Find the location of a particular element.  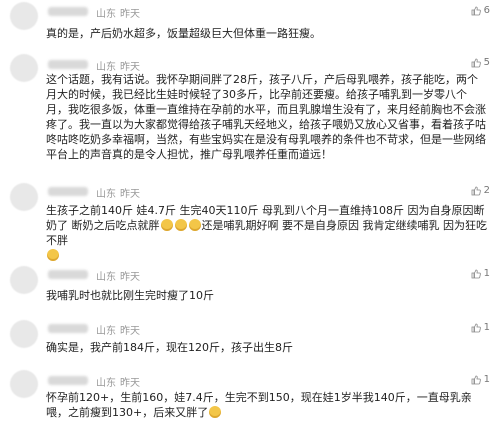

comment-text: 真的是，产后奶水超多，饭量超级巨大但体重一路狂瘦。 is located at coordinates (183, 33).